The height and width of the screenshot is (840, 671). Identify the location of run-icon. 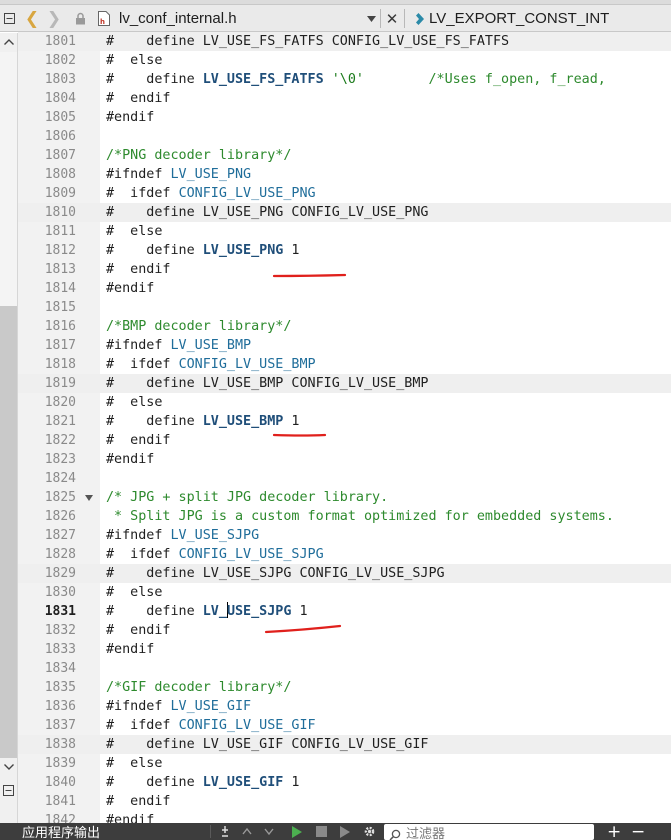
(297, 831).